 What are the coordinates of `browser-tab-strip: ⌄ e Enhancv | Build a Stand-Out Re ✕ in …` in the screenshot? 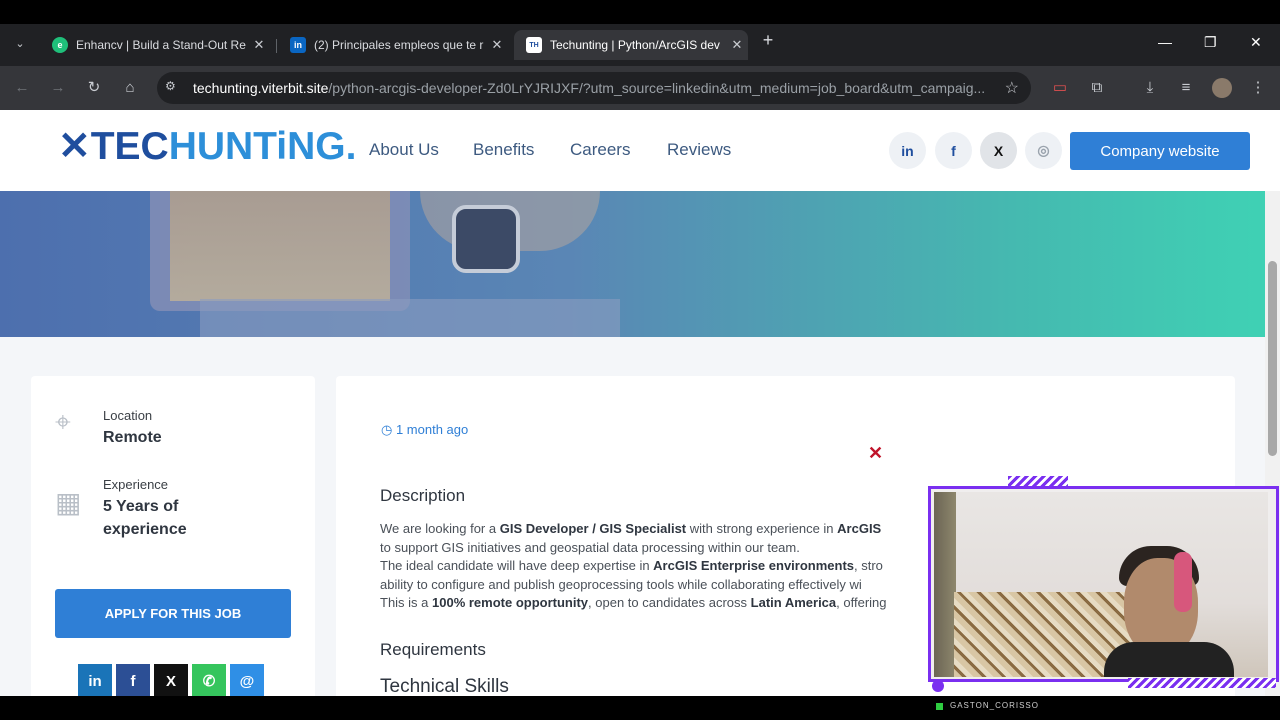 It's located at (640, 45).